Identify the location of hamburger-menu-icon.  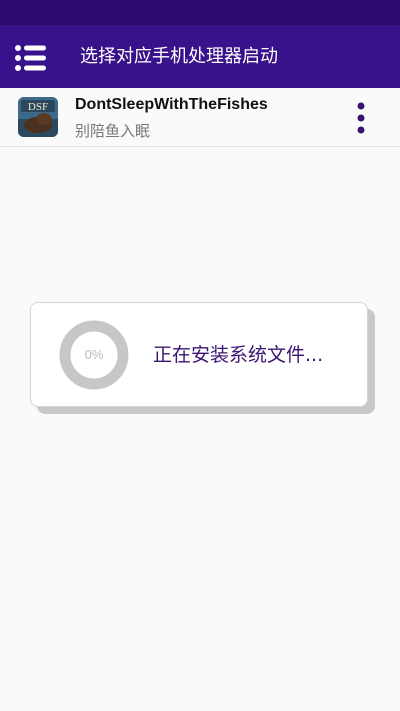
(30, 58).